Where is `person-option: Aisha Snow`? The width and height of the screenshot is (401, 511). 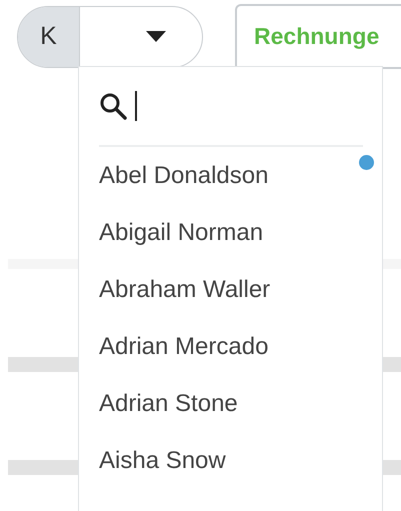
person-option: Aisha Snow is located at coordinates (236, 460).